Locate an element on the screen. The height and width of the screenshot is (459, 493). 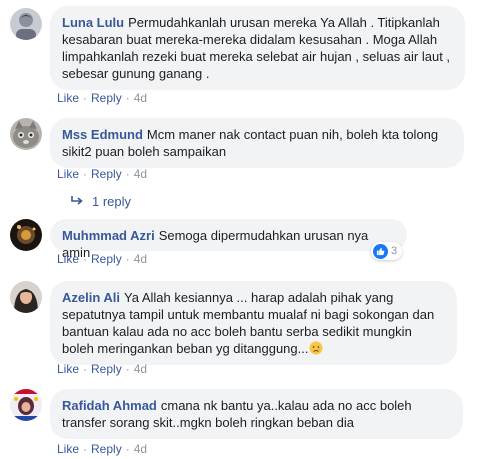
reaction-count-badge: 3 is located at coordinates (387, 251).